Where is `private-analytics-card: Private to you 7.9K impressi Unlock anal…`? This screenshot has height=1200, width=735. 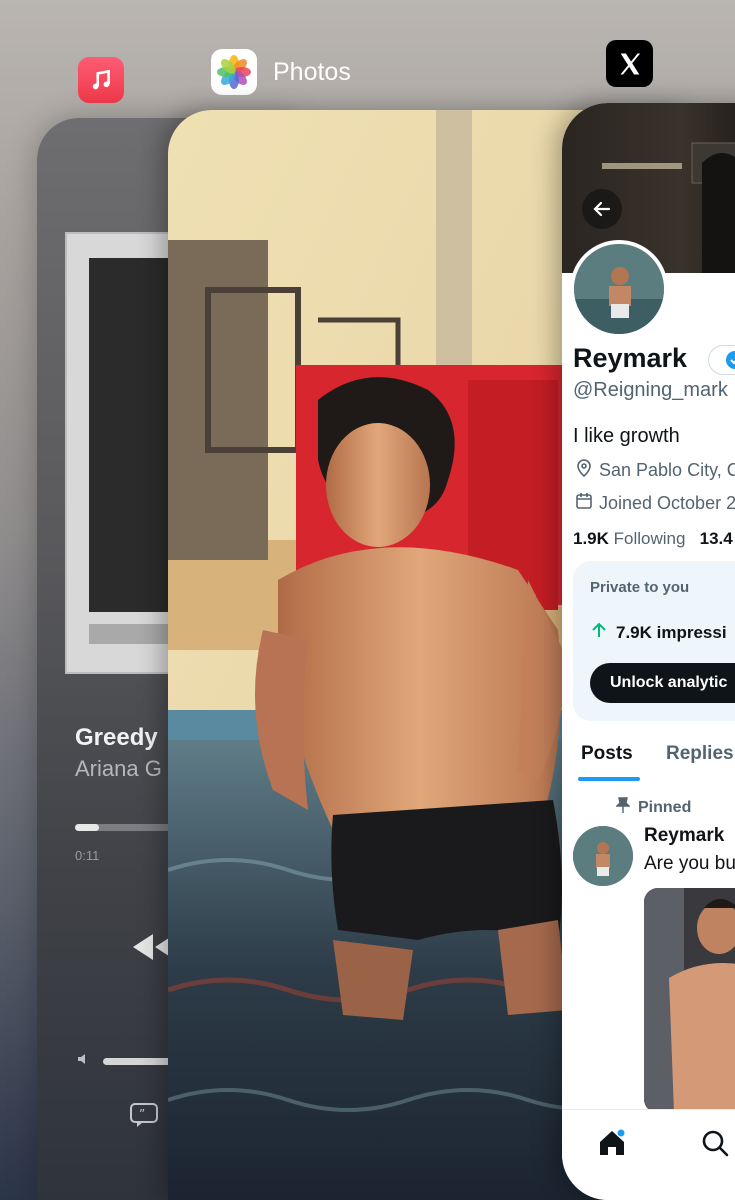 private-analytics-card: Private to you 7.9K impressi Unlock anal… is located at coordinates (654, 641).